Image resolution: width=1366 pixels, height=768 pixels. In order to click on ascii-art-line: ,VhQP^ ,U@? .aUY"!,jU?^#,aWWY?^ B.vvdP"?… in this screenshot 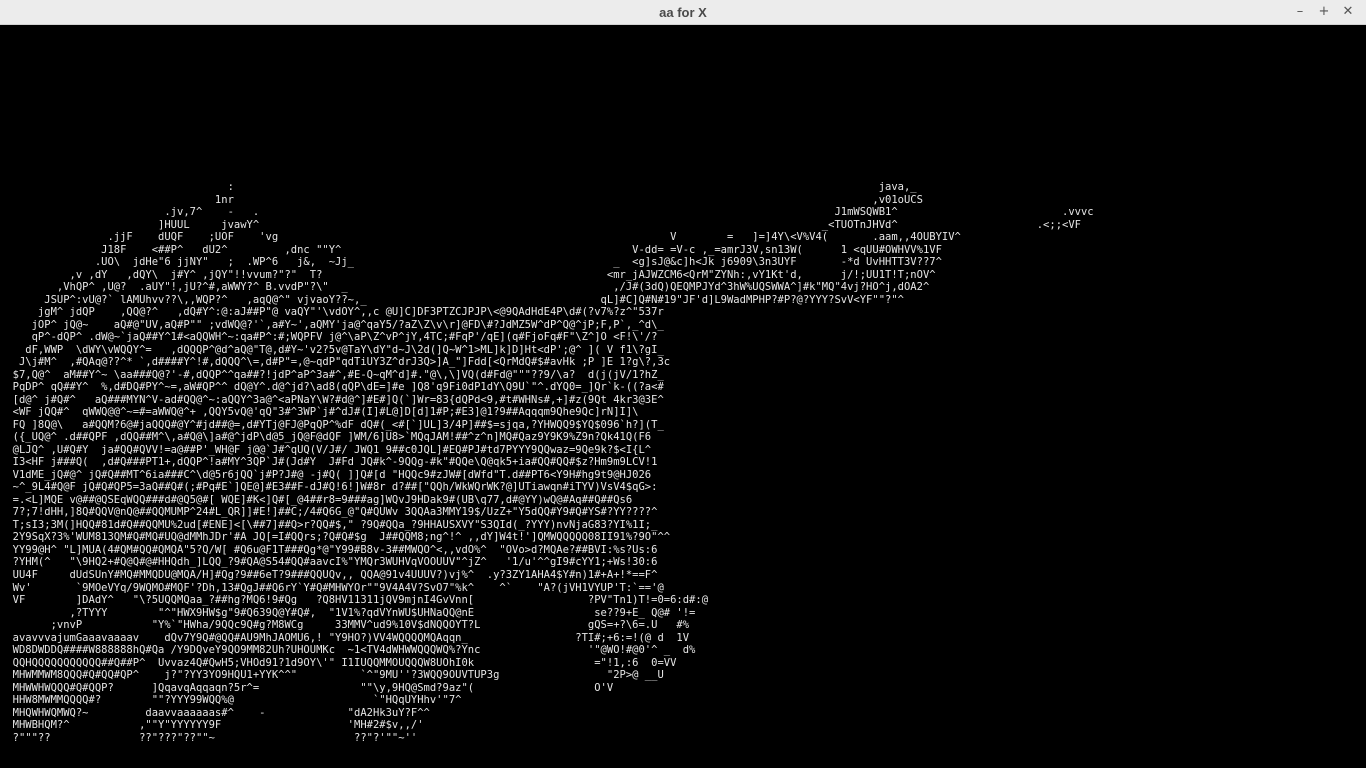, I will do `click(465, 287)`.